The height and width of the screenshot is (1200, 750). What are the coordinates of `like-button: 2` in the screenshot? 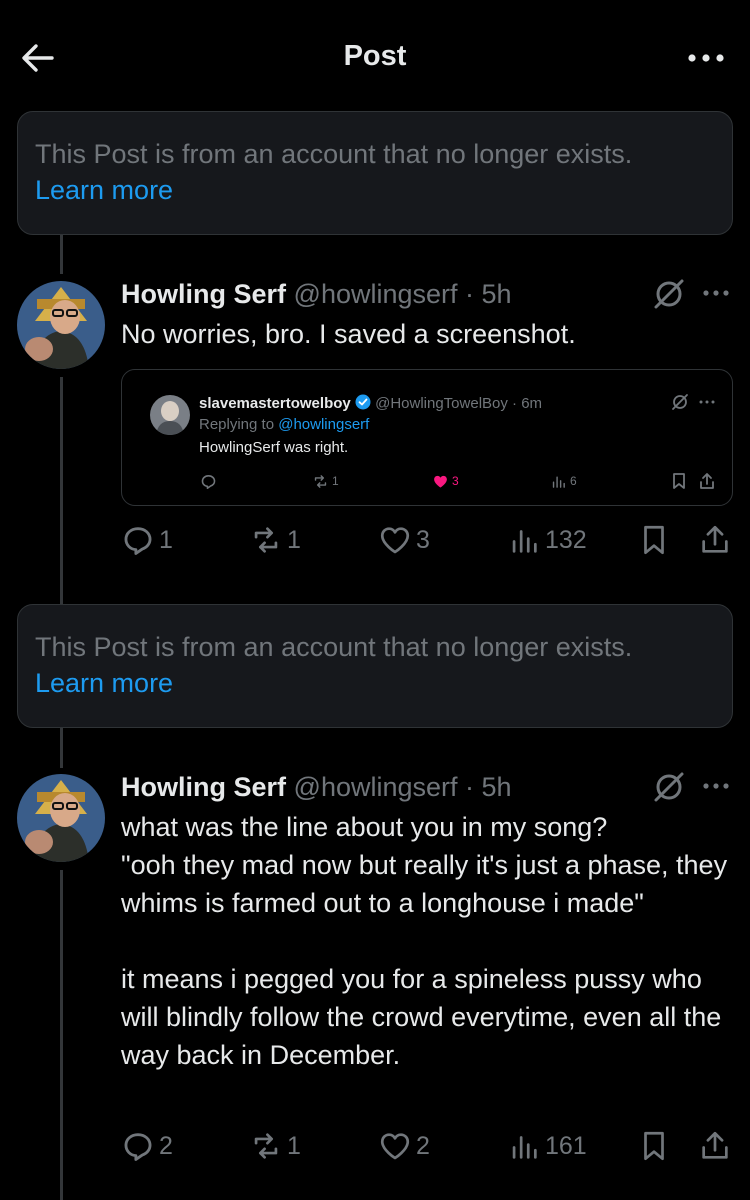 It's located at (404, 1146).